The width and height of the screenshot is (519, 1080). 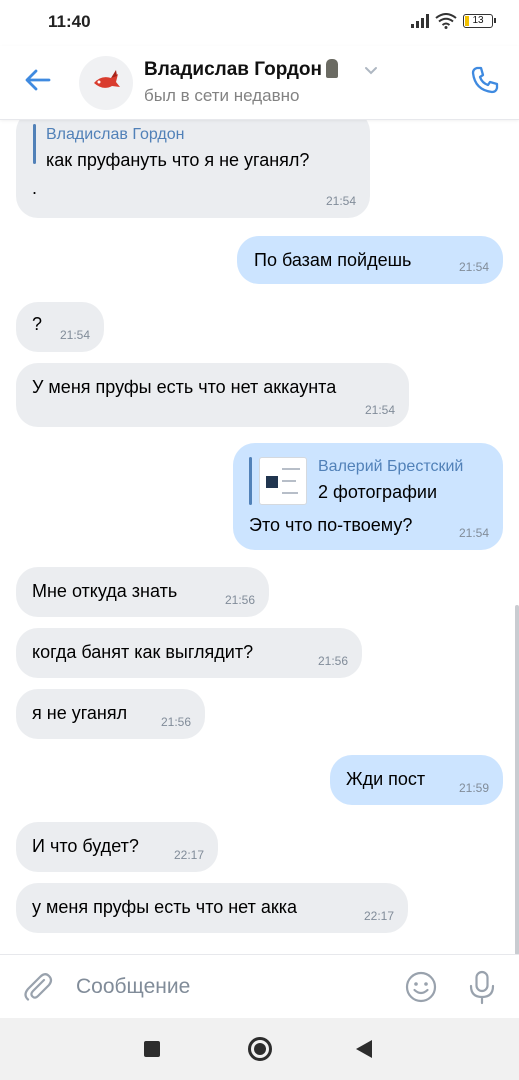 I want to click on status-icons: 13, so click(x=453, y=21).